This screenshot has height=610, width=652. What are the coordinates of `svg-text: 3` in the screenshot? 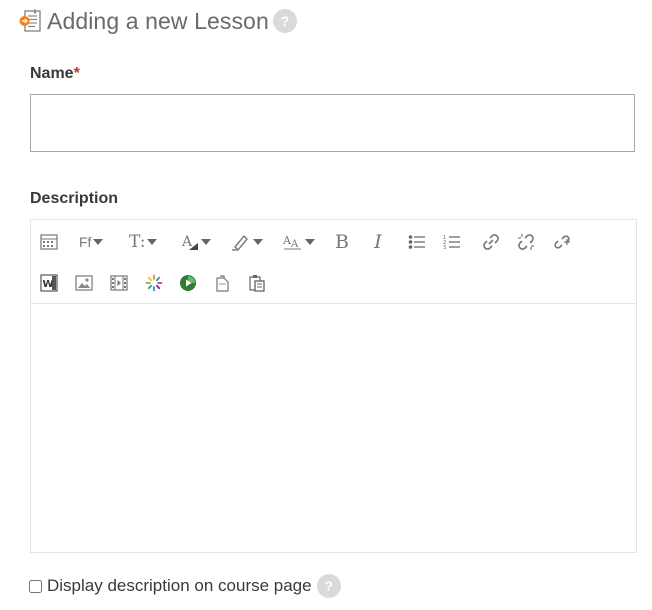 It's located at (444, 247).